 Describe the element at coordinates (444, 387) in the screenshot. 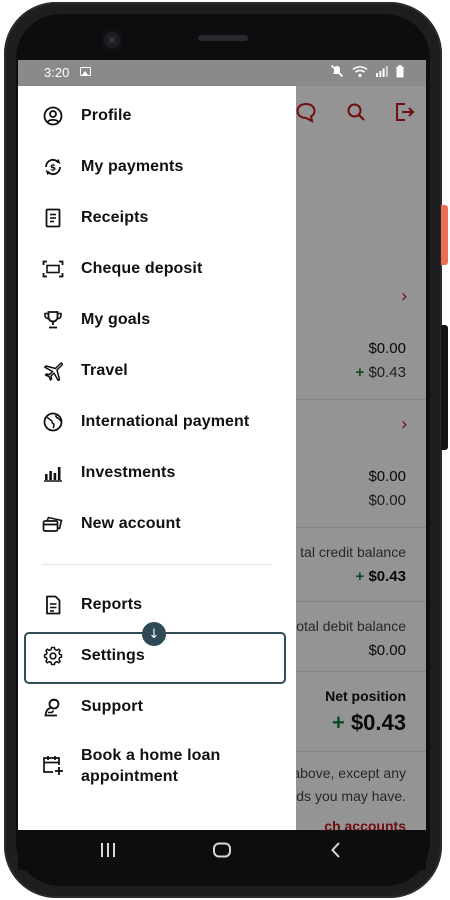

I see `volume-button` at that location.